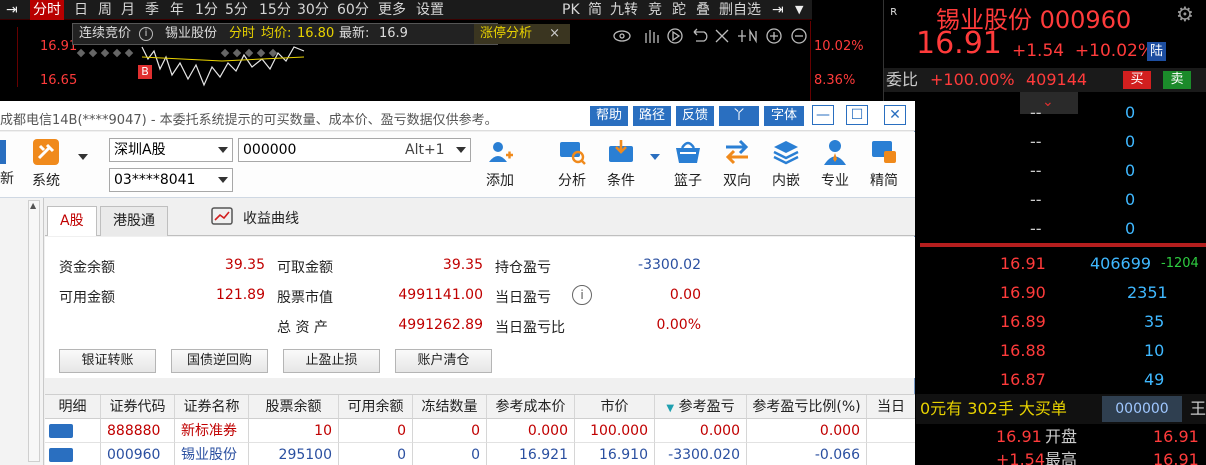  I want to click on col-balance: 股票余额, so click(294, 407).